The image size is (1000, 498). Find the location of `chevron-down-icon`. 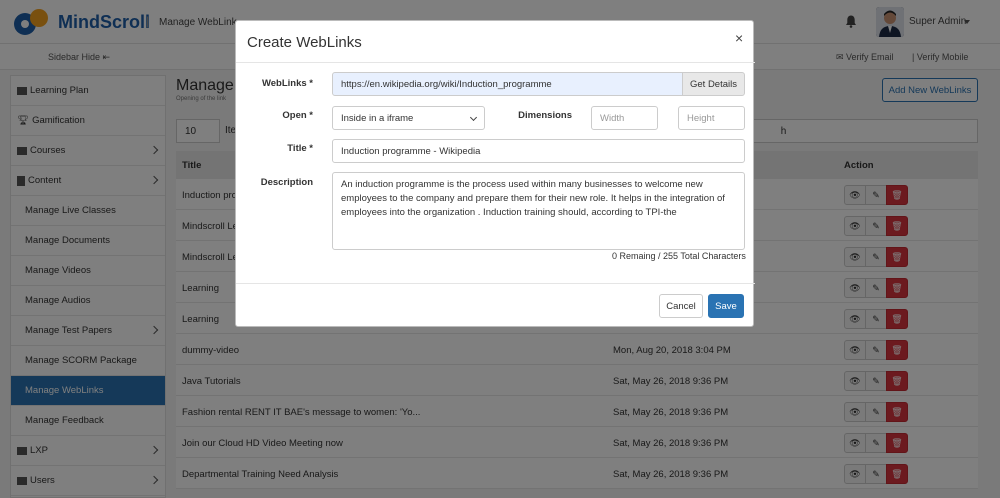

chevron-down-icon is located at coordinates (473, 117).